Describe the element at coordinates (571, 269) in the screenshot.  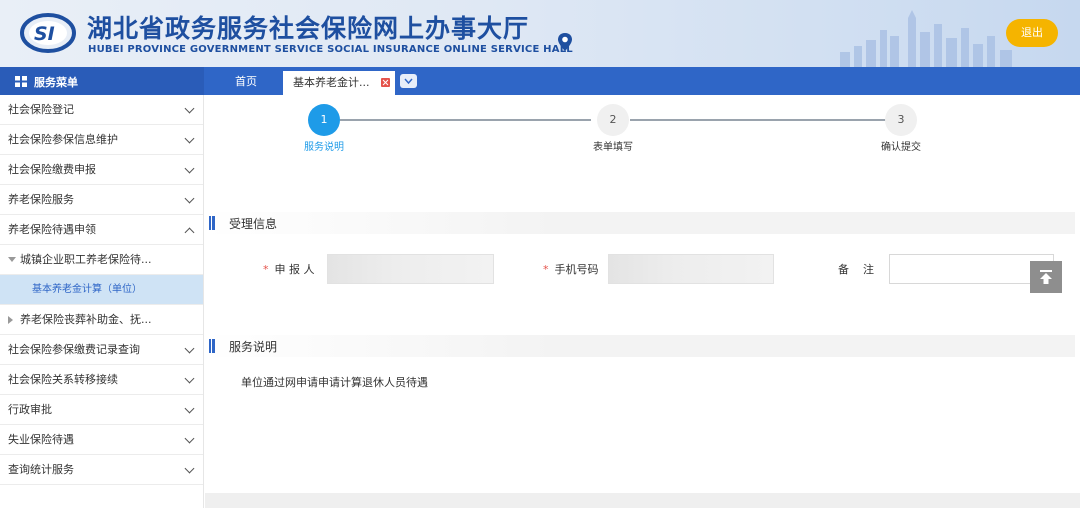
I see `phone-label: * 手机号码` at that location.